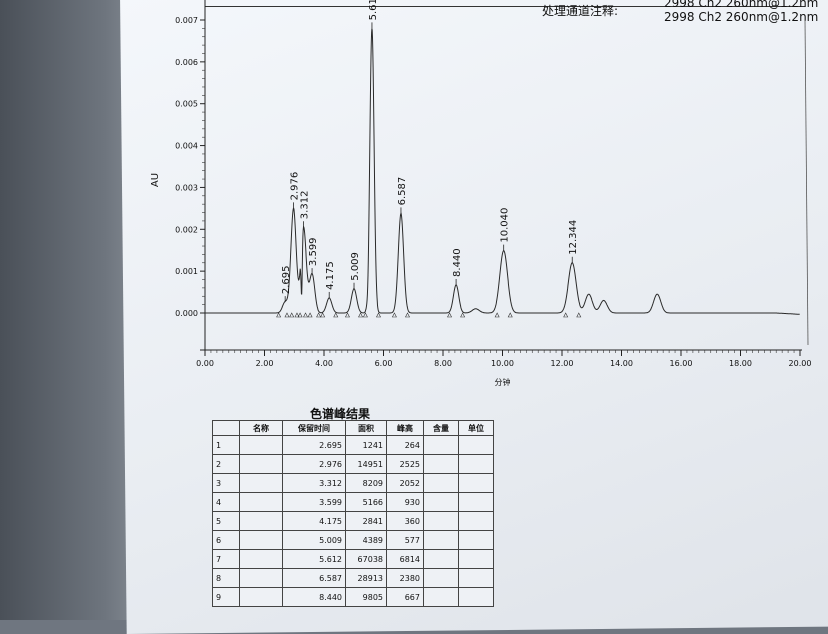  I want to click on x-tick-label: 20.00, so click(800, 363).